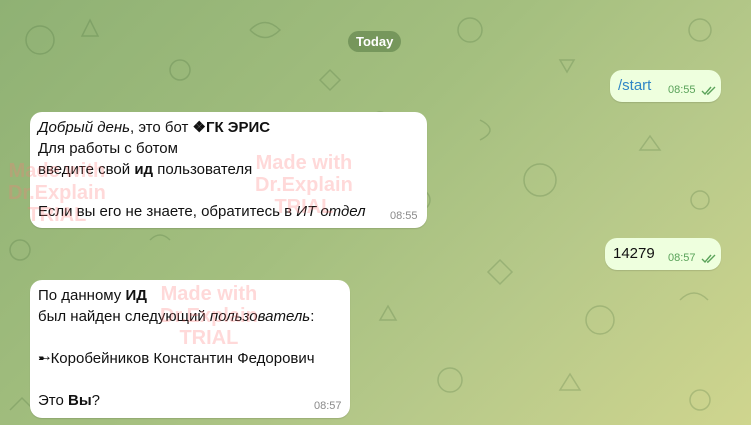  What do you see at coordinates (108, 148) in the screenshot?
I see `instruction-line: Для работы с ботом` at bounding box center [108, 148].